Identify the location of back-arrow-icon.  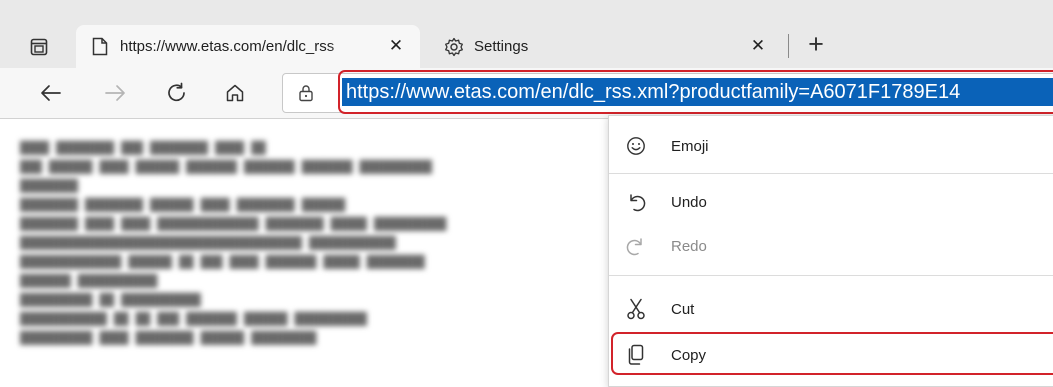
(51, 93).